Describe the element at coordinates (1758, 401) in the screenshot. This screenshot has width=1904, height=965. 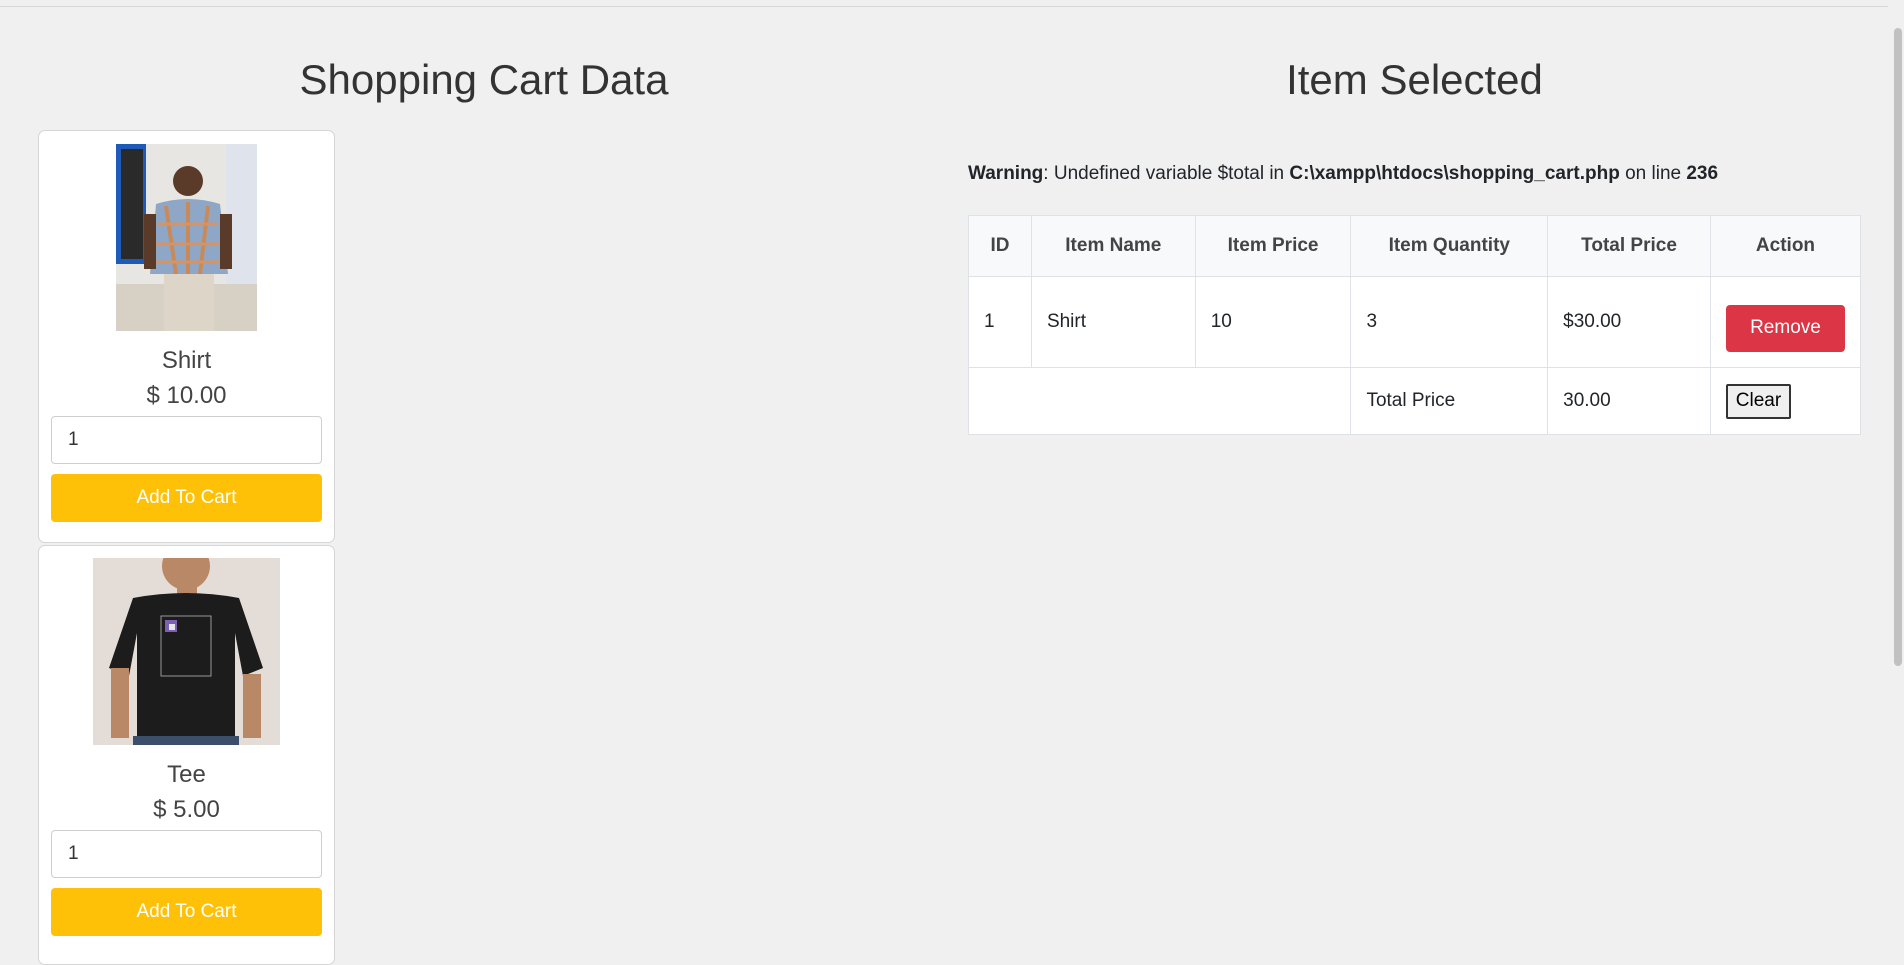
I see `clear-button: Clear` at that location.